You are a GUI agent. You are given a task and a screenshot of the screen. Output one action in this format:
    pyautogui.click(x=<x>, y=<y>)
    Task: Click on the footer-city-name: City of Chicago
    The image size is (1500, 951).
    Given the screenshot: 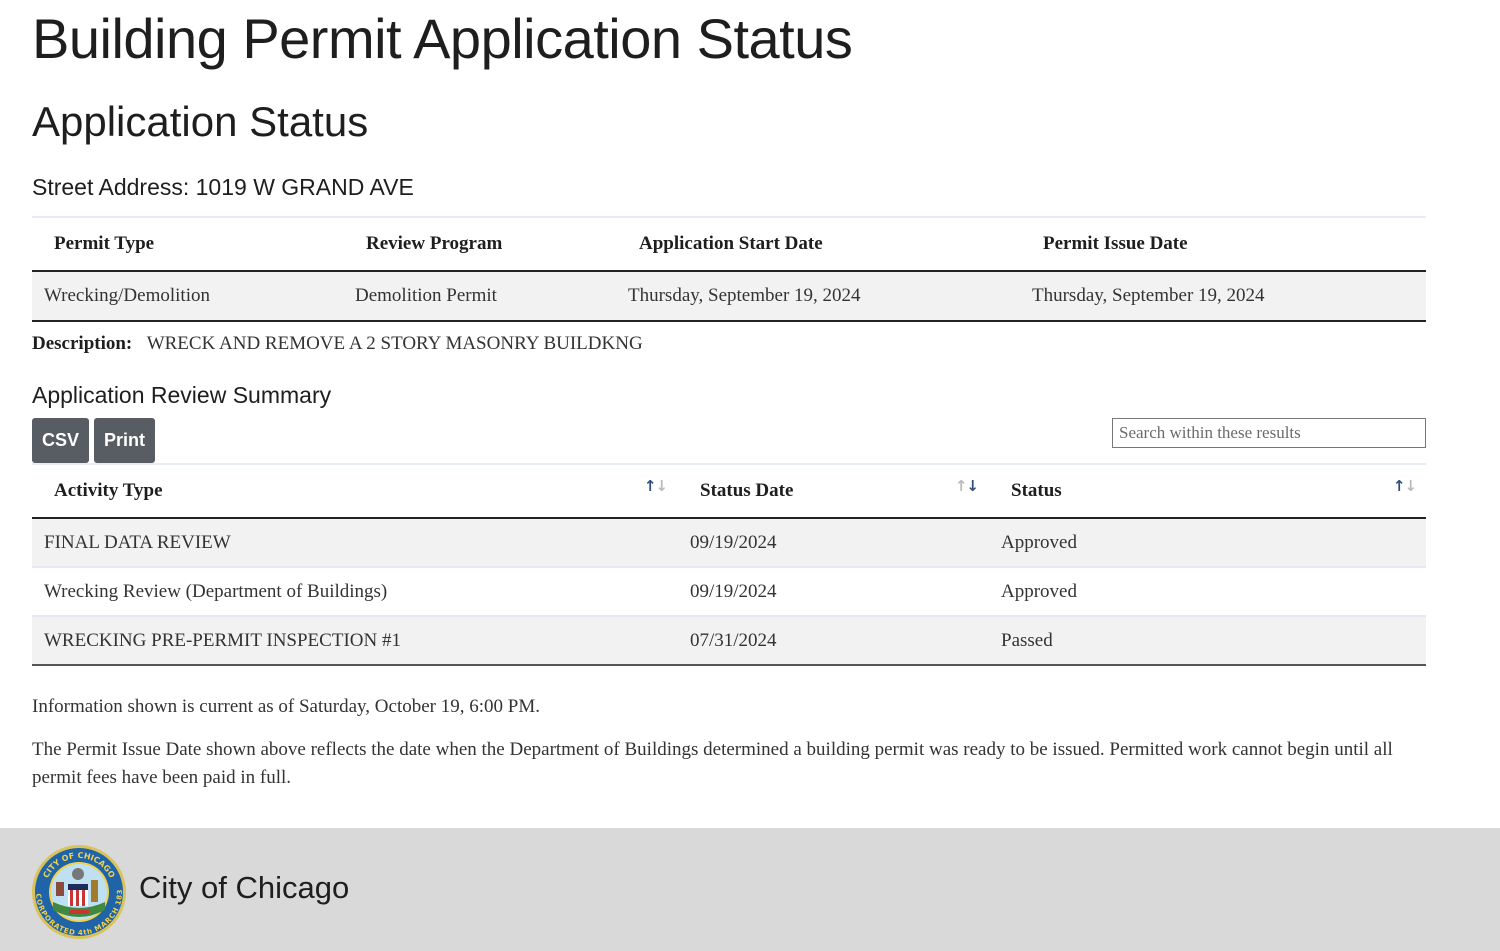 What is the action you would take?
    pyautogui.click(x=244, y=888)
    